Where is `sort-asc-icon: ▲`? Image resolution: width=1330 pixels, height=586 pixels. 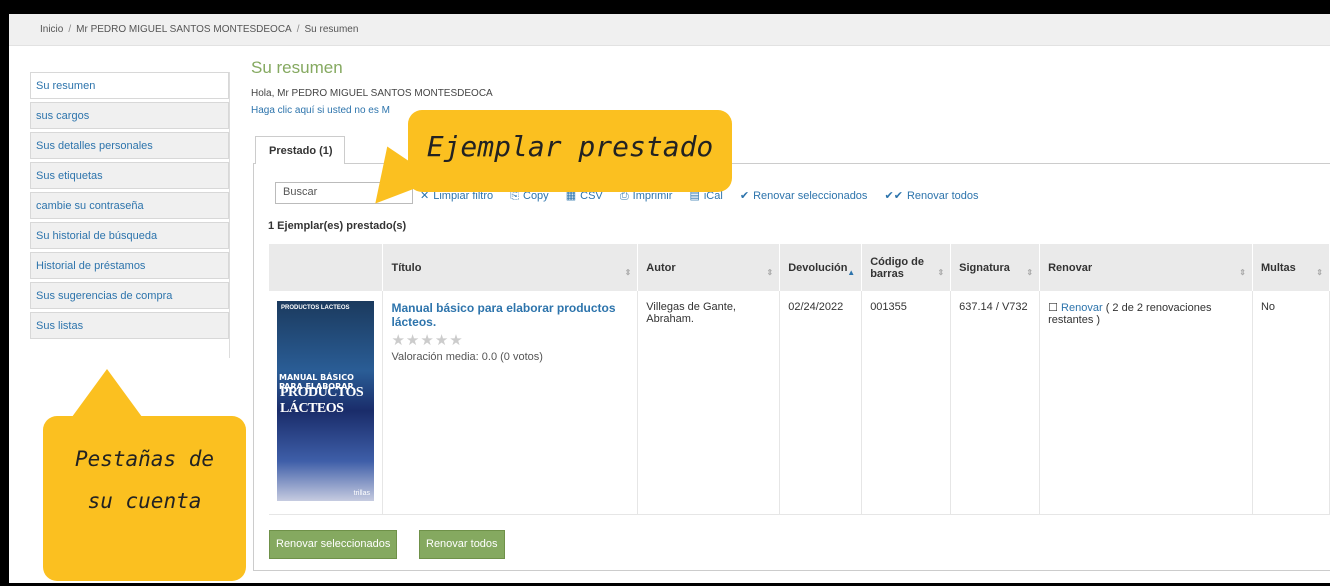
sort-asc-icon: ▲ is located at coordinates (851, 272).